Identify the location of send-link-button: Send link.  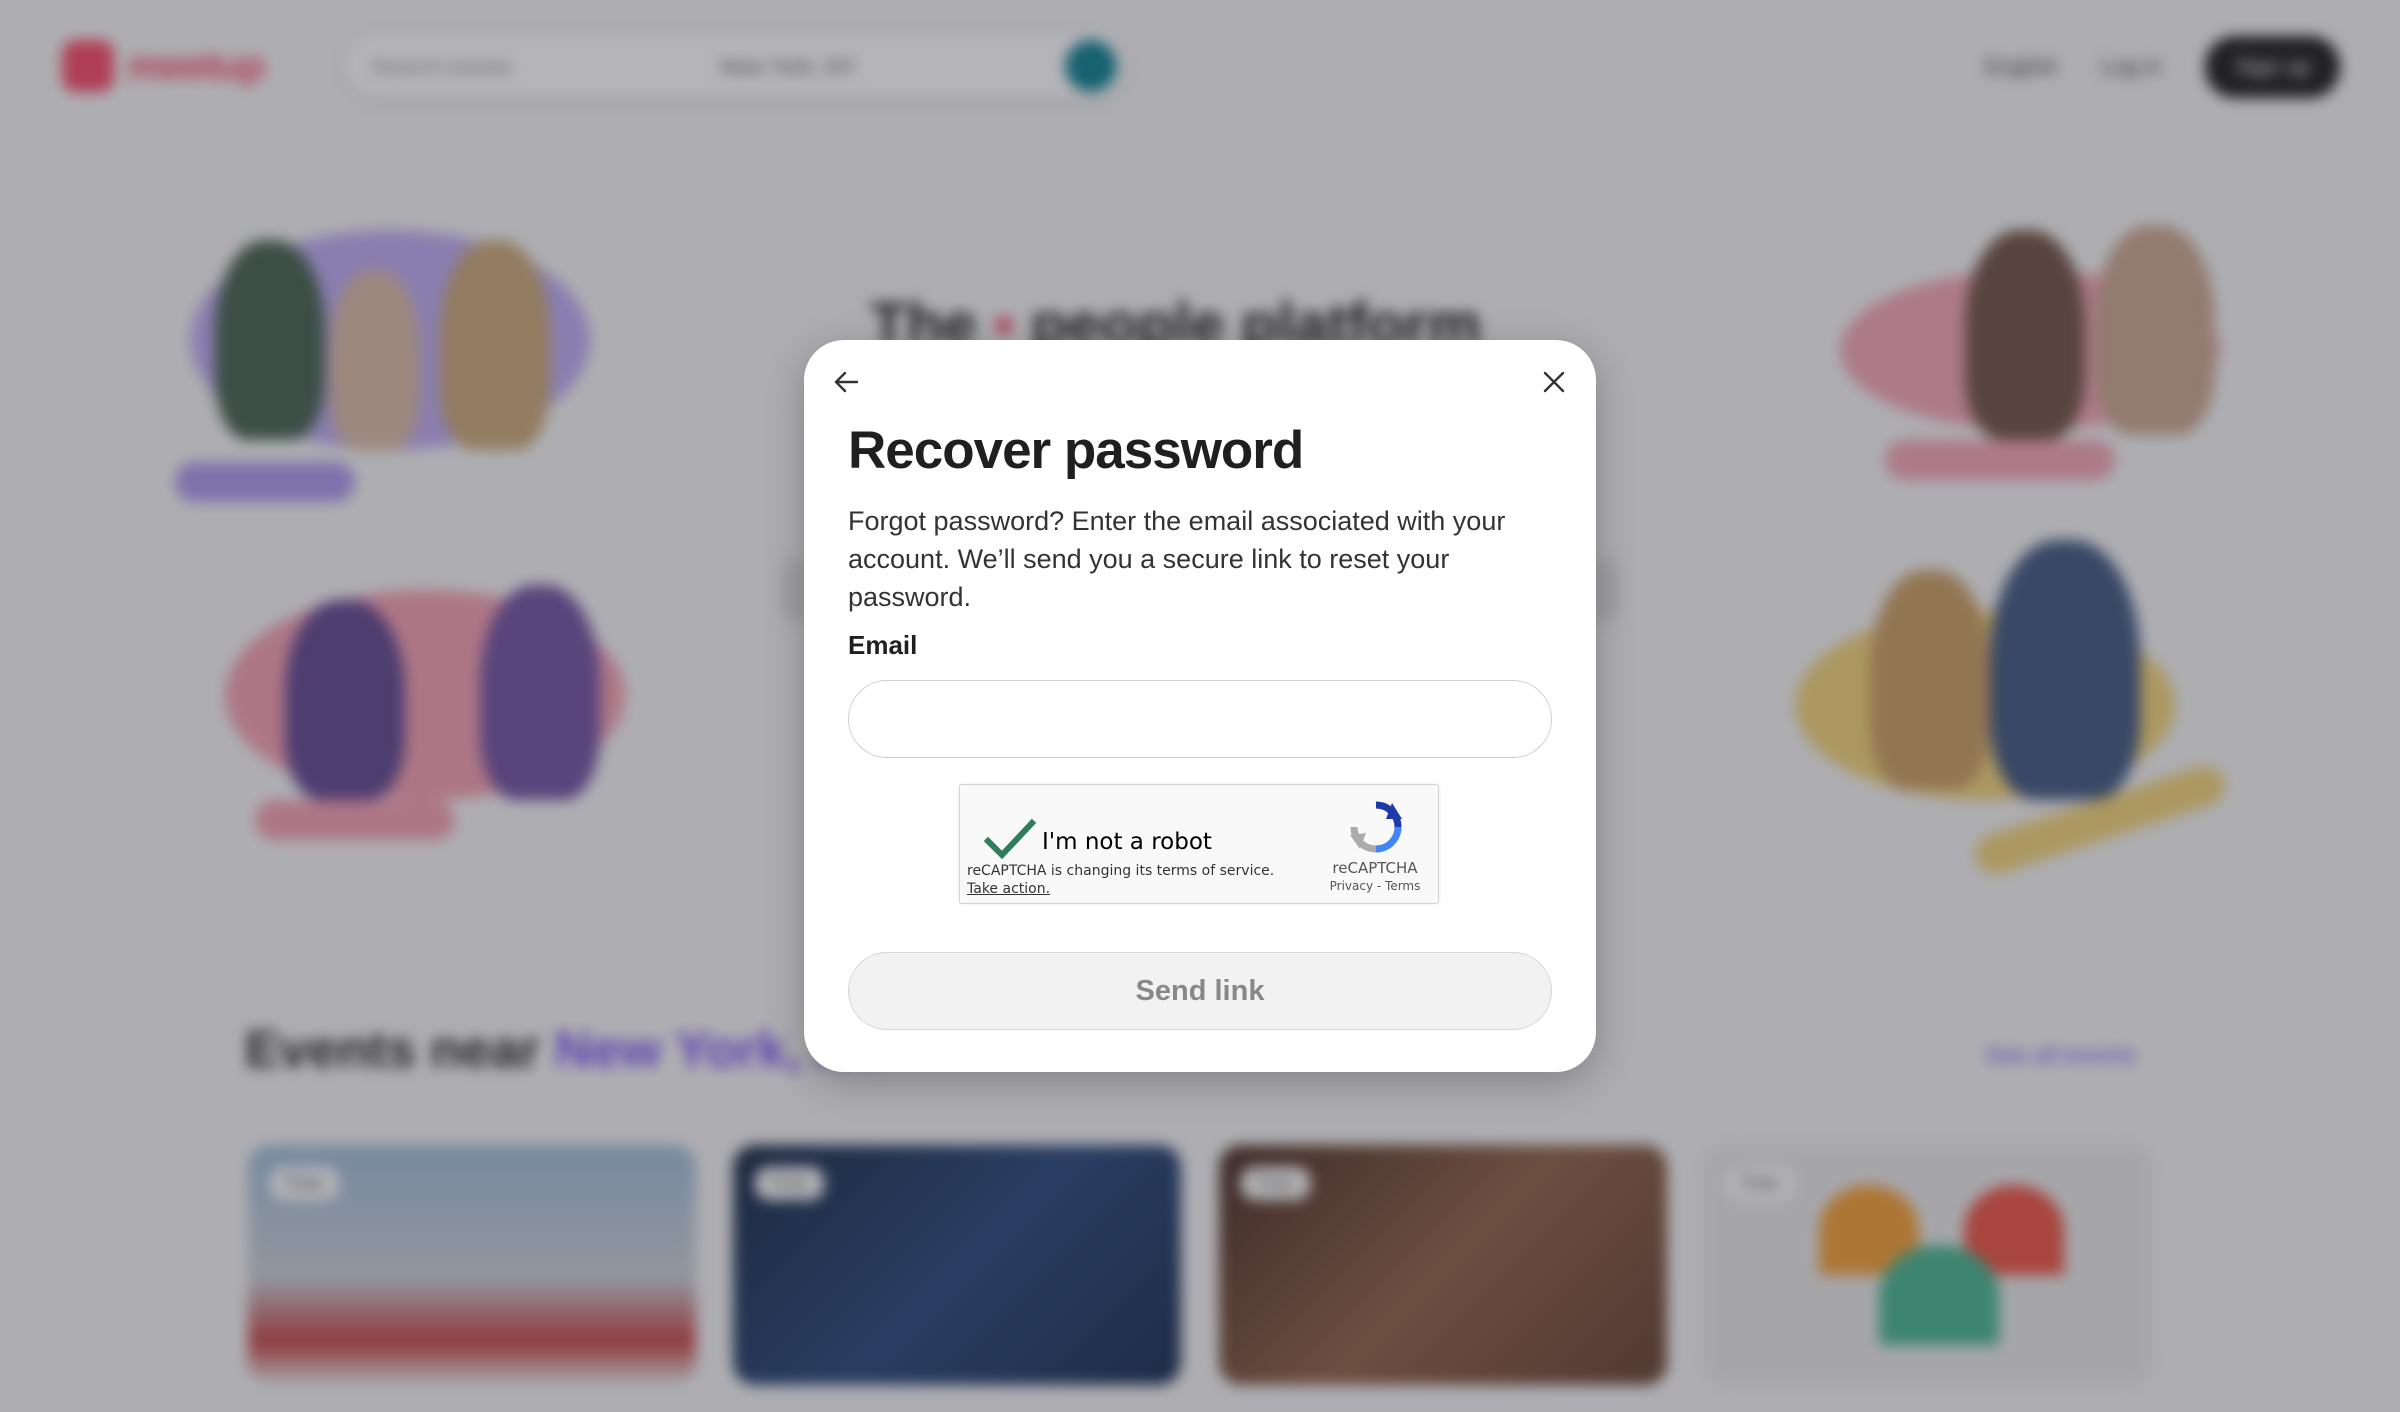
(1200, 991).